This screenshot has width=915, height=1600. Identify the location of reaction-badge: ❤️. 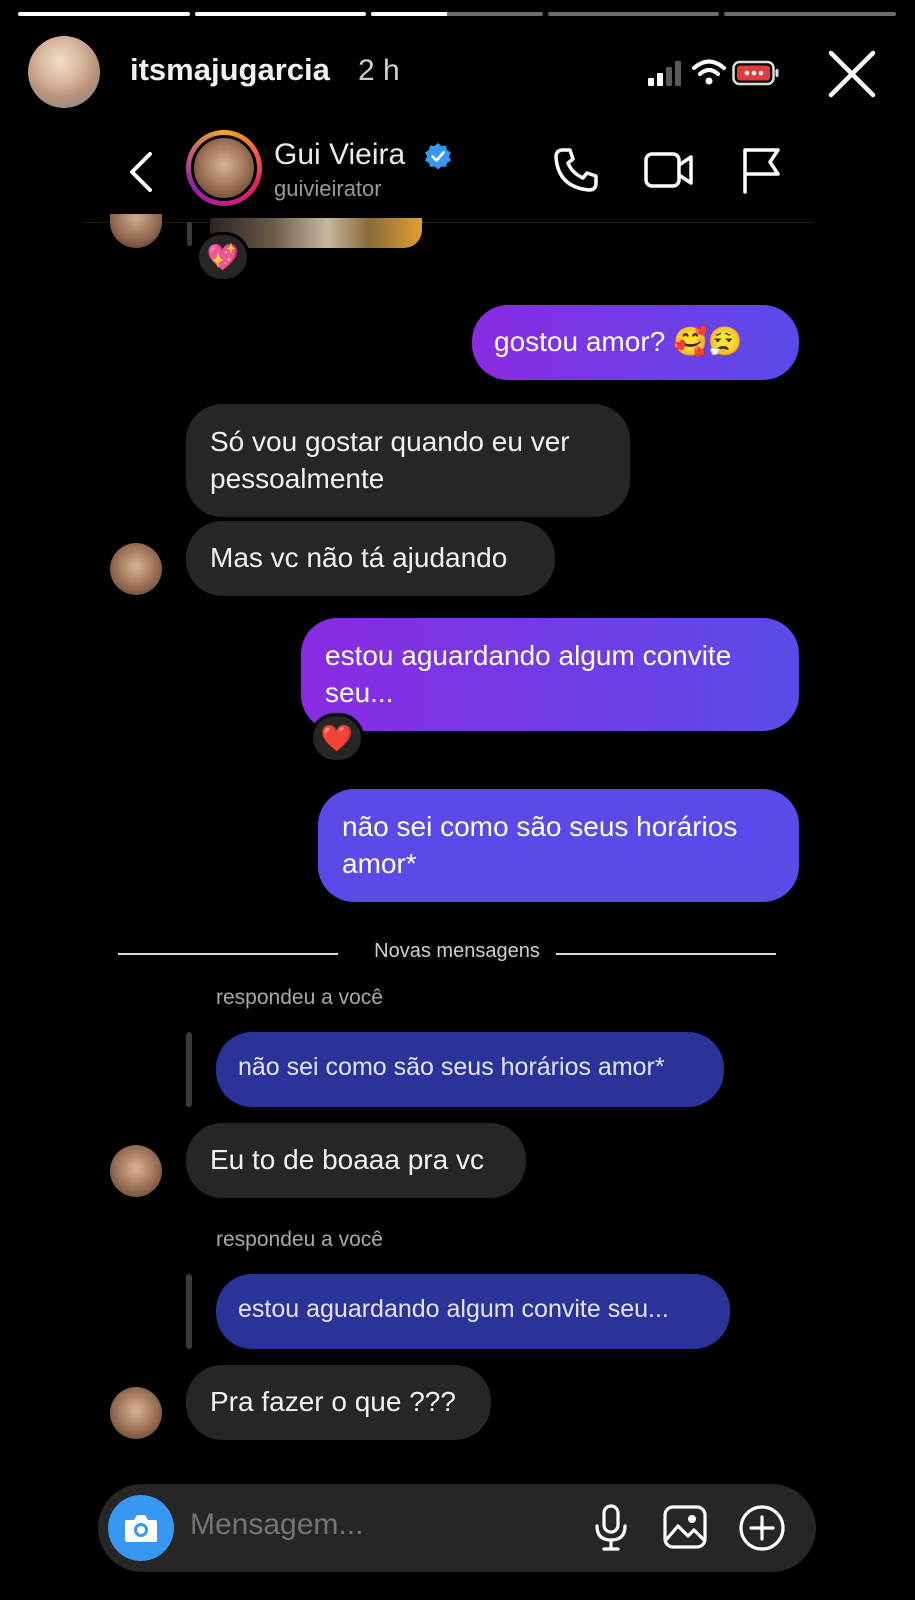
(337, 738).